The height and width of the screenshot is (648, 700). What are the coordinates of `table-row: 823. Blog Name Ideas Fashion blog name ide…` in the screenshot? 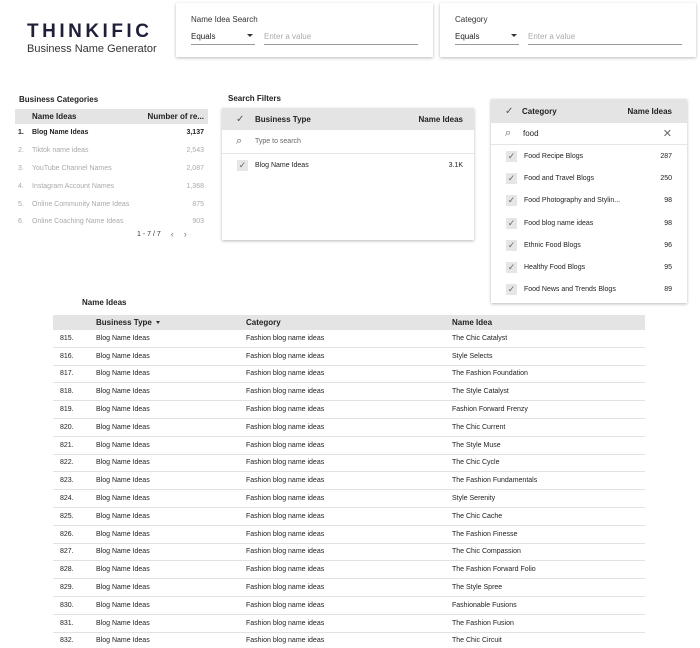 It's located at (349, 481).